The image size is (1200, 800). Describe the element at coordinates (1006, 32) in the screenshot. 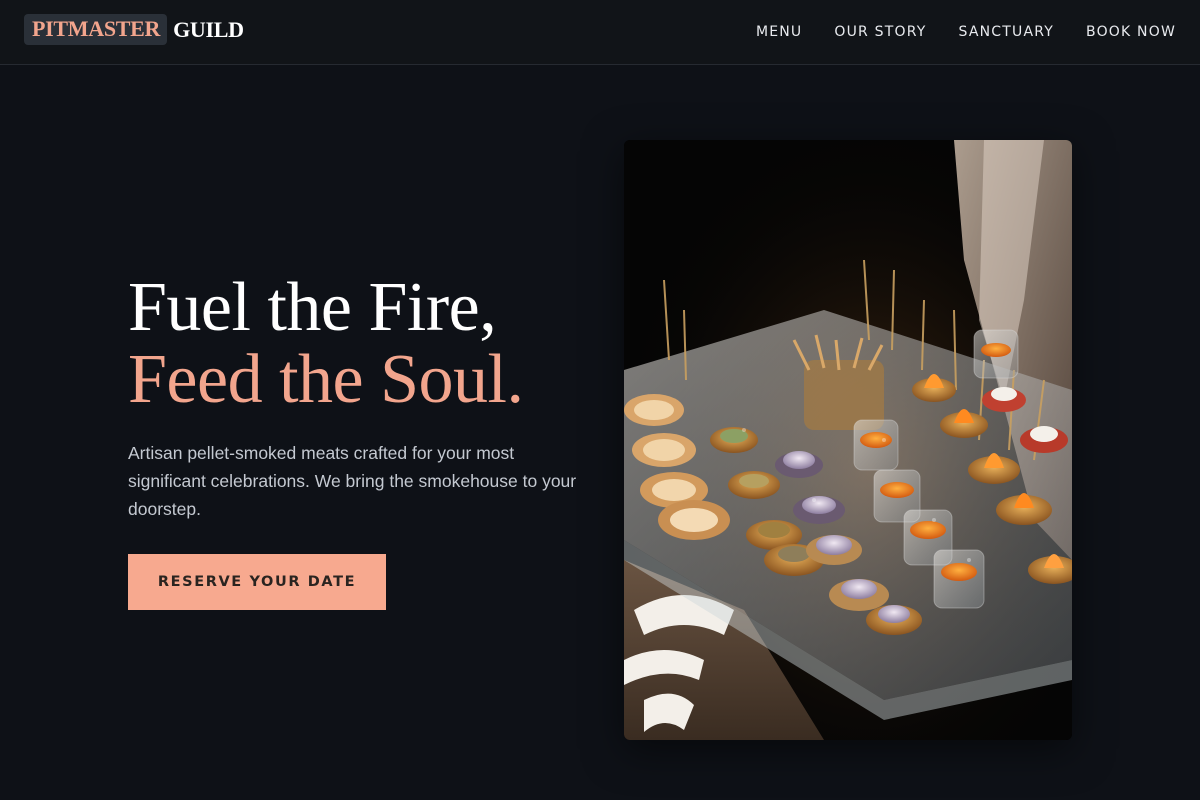

I see `nav-item-sanctuary: SANCTUARY` at that location.